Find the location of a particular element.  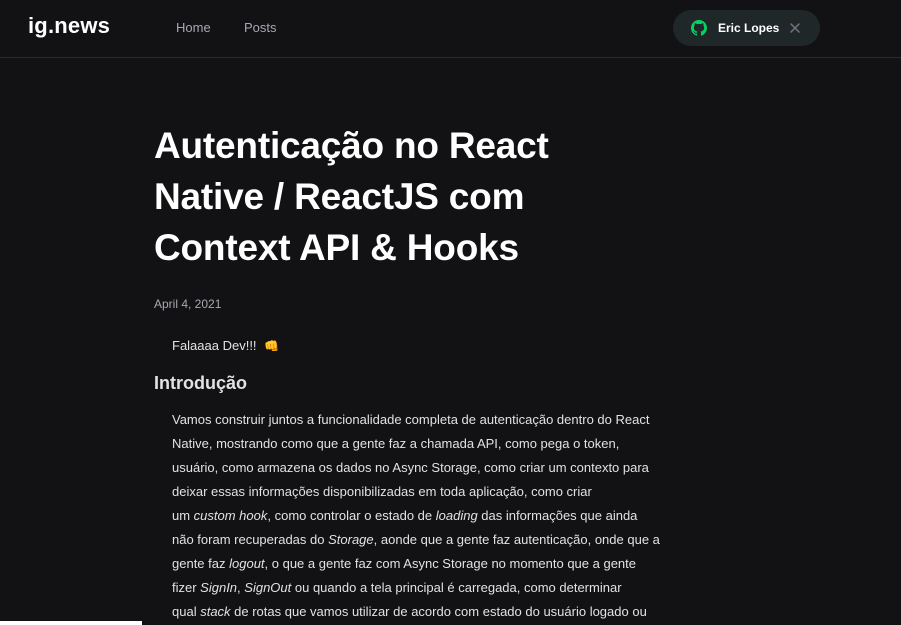

bottom-scroll-strip is located at coordinates (71, 623).